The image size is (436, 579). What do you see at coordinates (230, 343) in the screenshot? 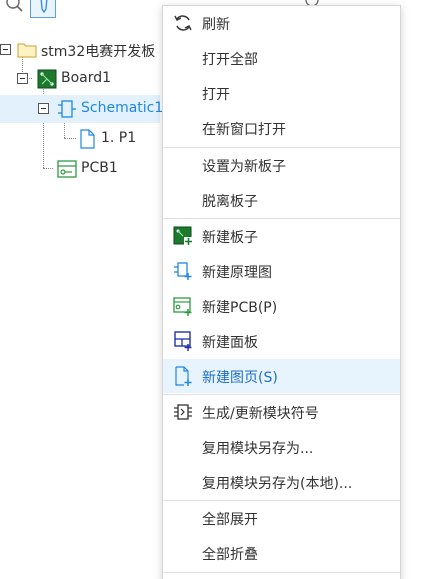
I see `menu-item-label: 新建面板` at bounding box center [230, 343].